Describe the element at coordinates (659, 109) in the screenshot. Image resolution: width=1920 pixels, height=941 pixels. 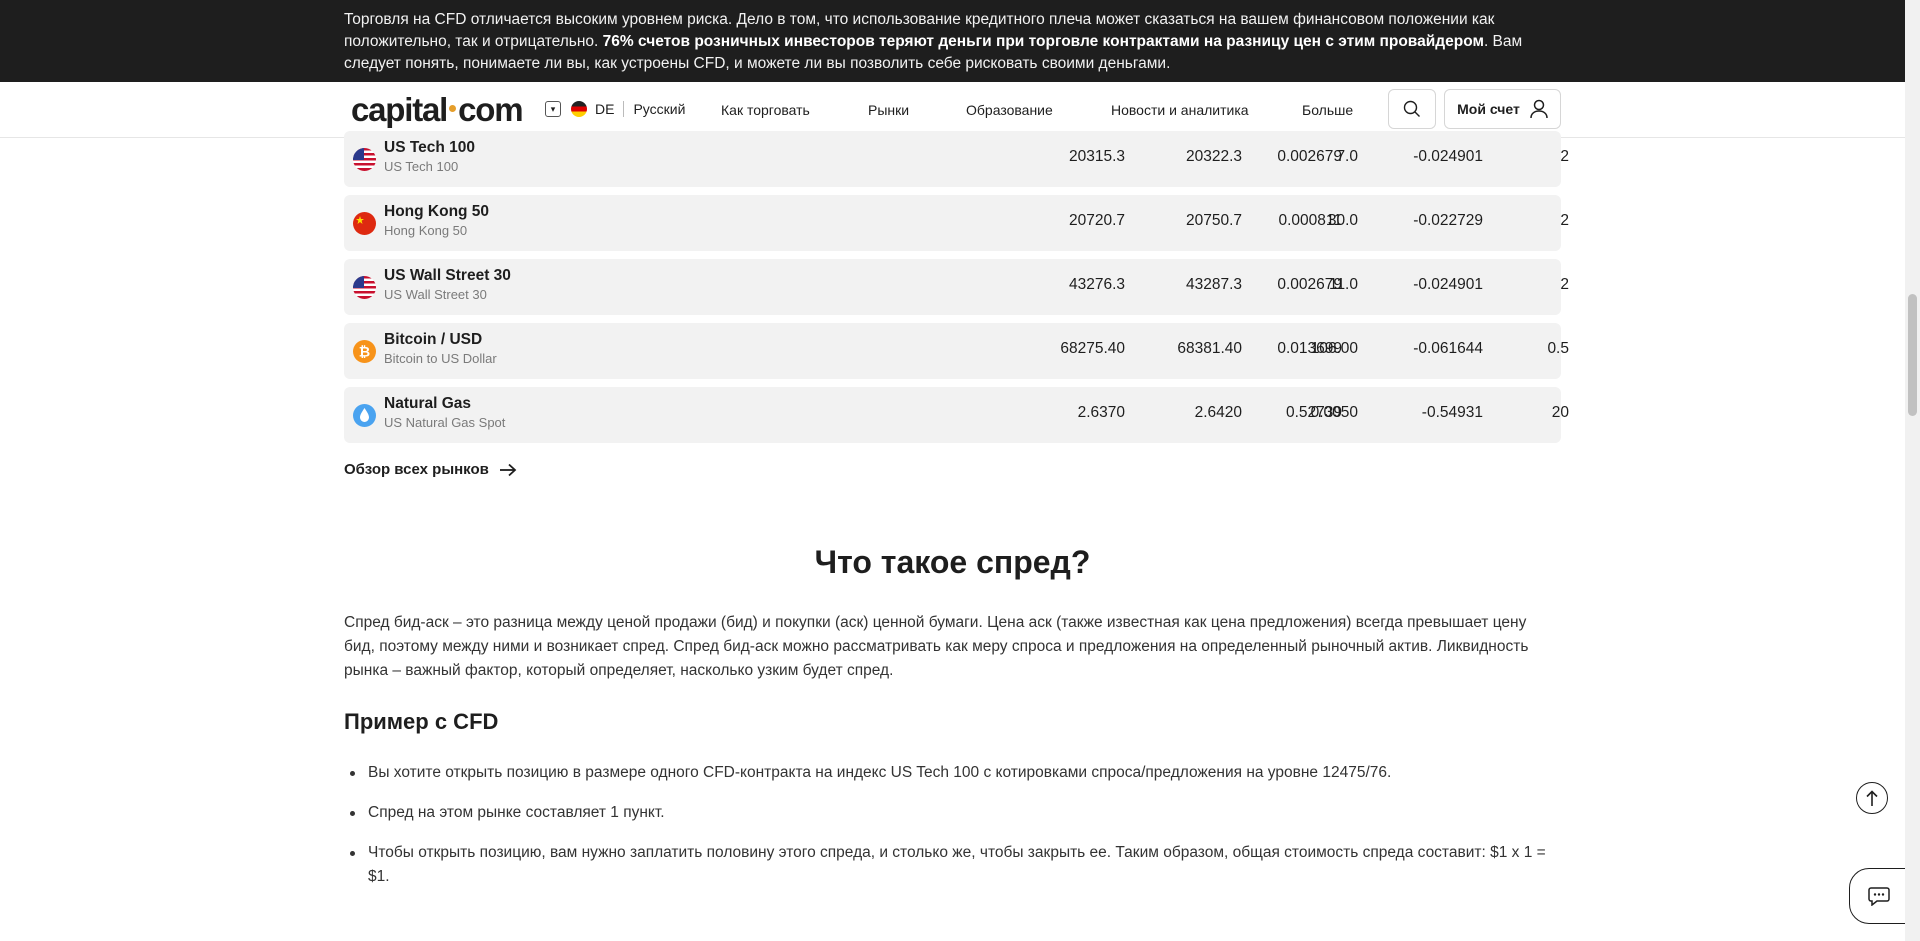
I see `language-label: Русский` at that location.